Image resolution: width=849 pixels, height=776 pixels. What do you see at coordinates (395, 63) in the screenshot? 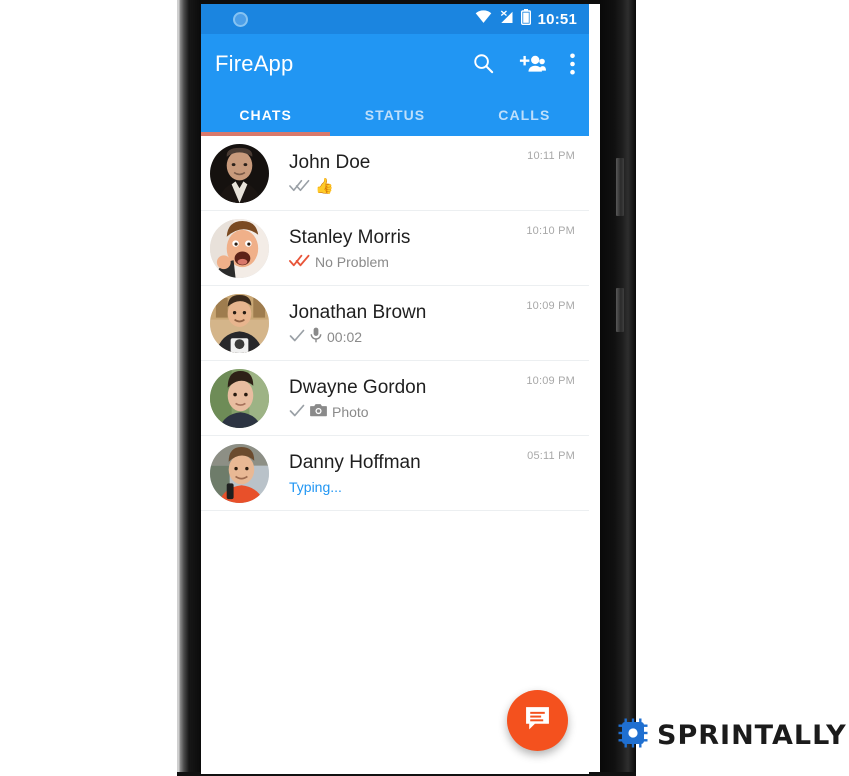
I see `app-bar: FireApp` at bounding box center [395, 63].